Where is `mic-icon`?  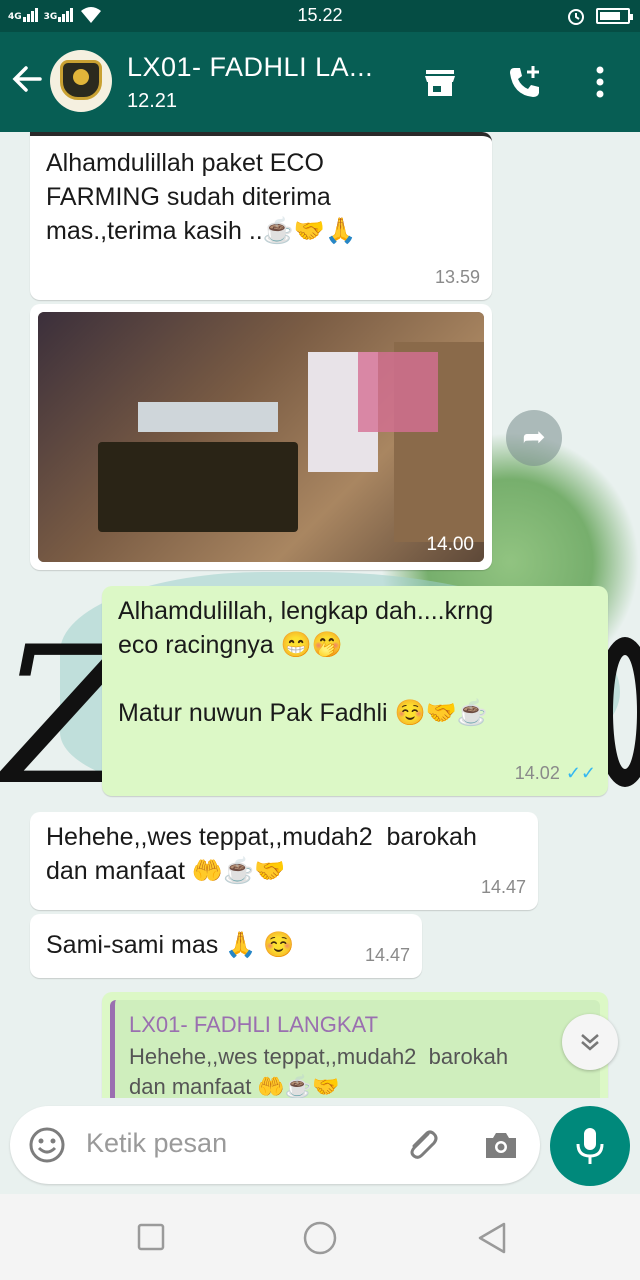 mic-icon is located at coordinates (590, 1146).